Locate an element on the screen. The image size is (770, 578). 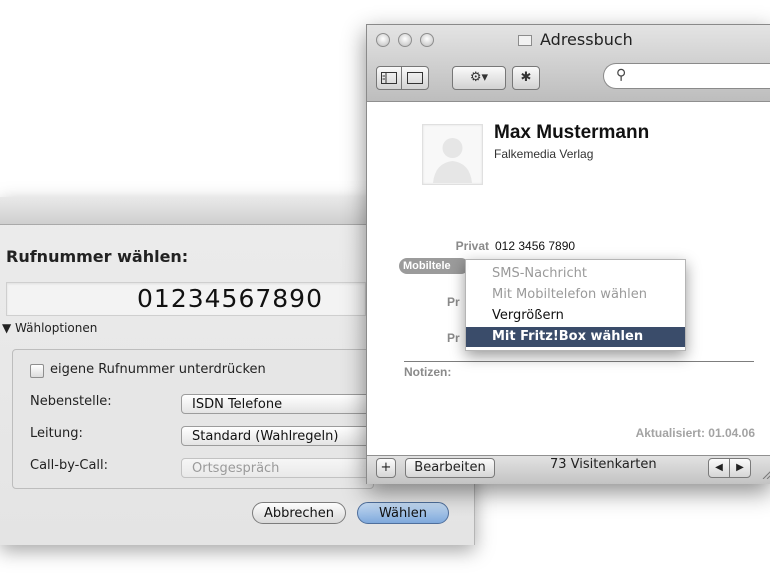
triangle-left-icon: ◀ is located at coordinates (719, 467).